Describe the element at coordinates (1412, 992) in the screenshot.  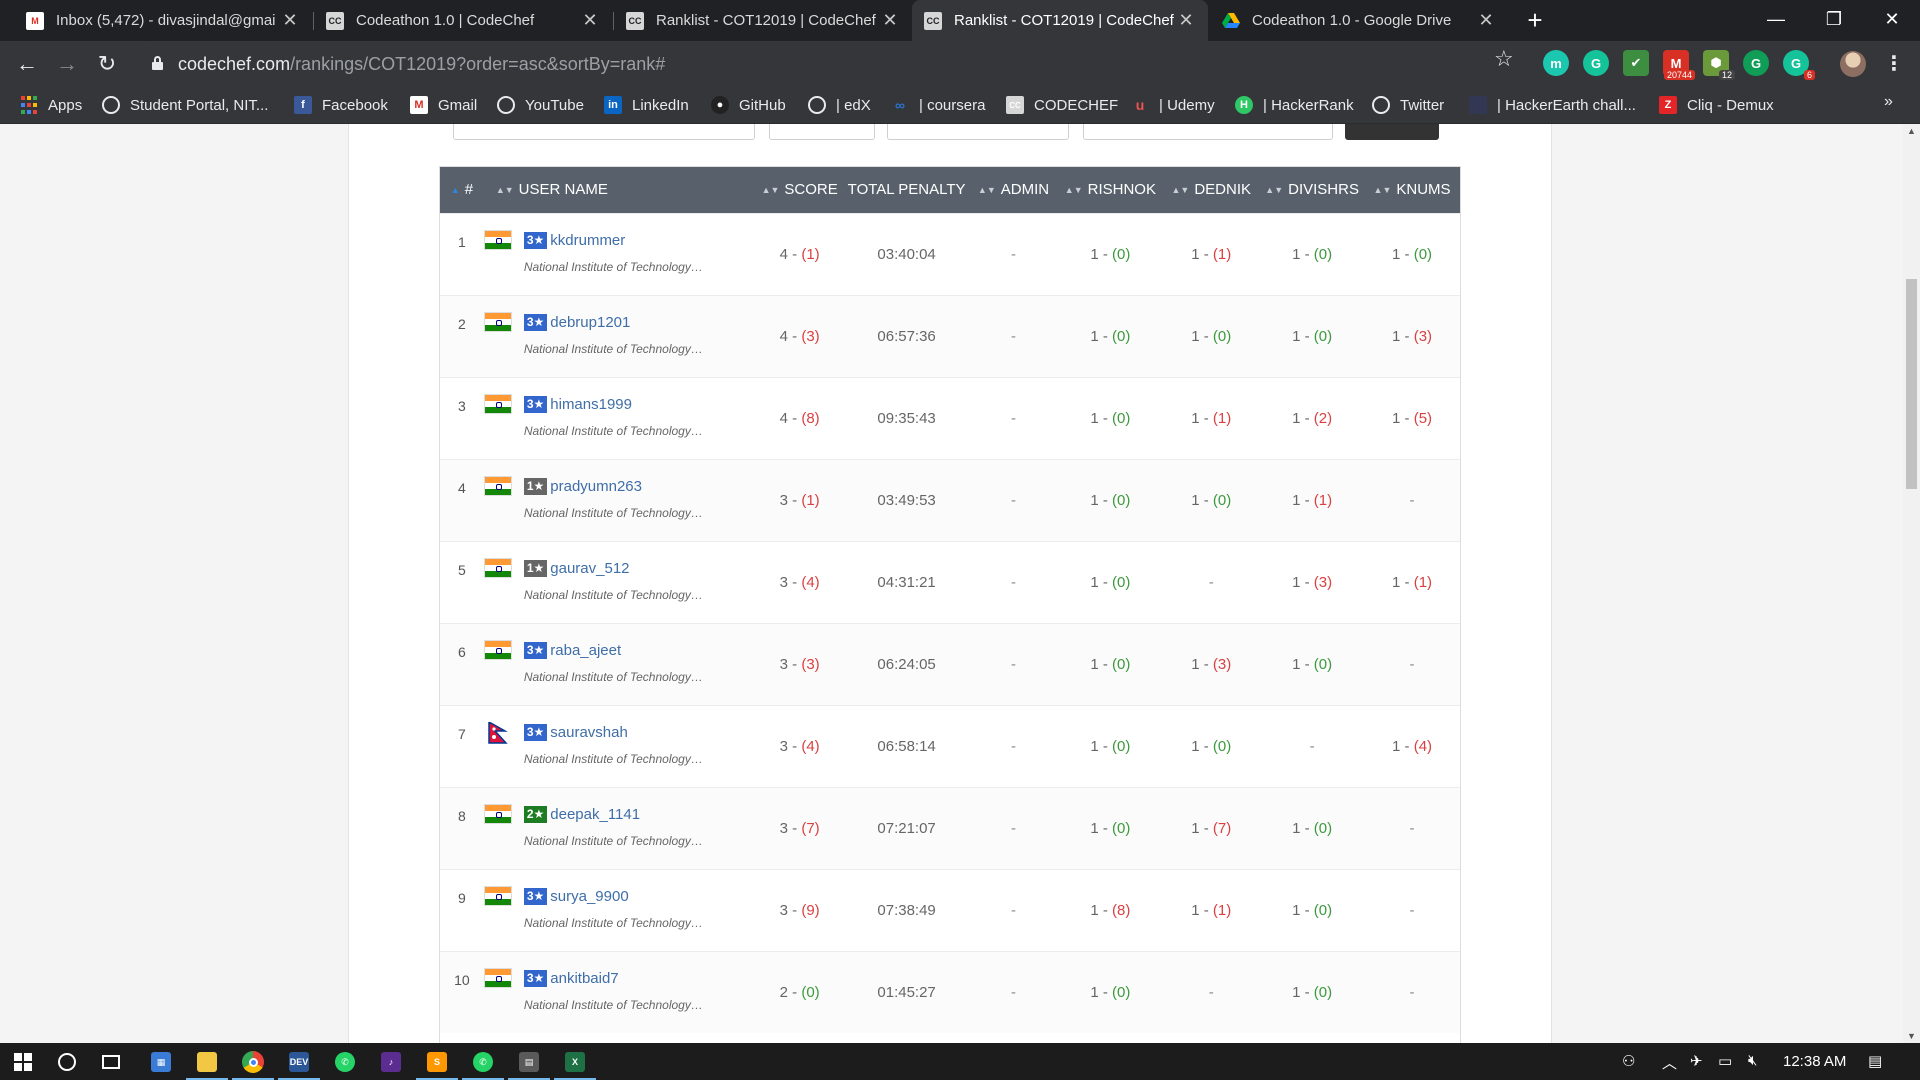
I see `problem-knums-cell: -` at that location.